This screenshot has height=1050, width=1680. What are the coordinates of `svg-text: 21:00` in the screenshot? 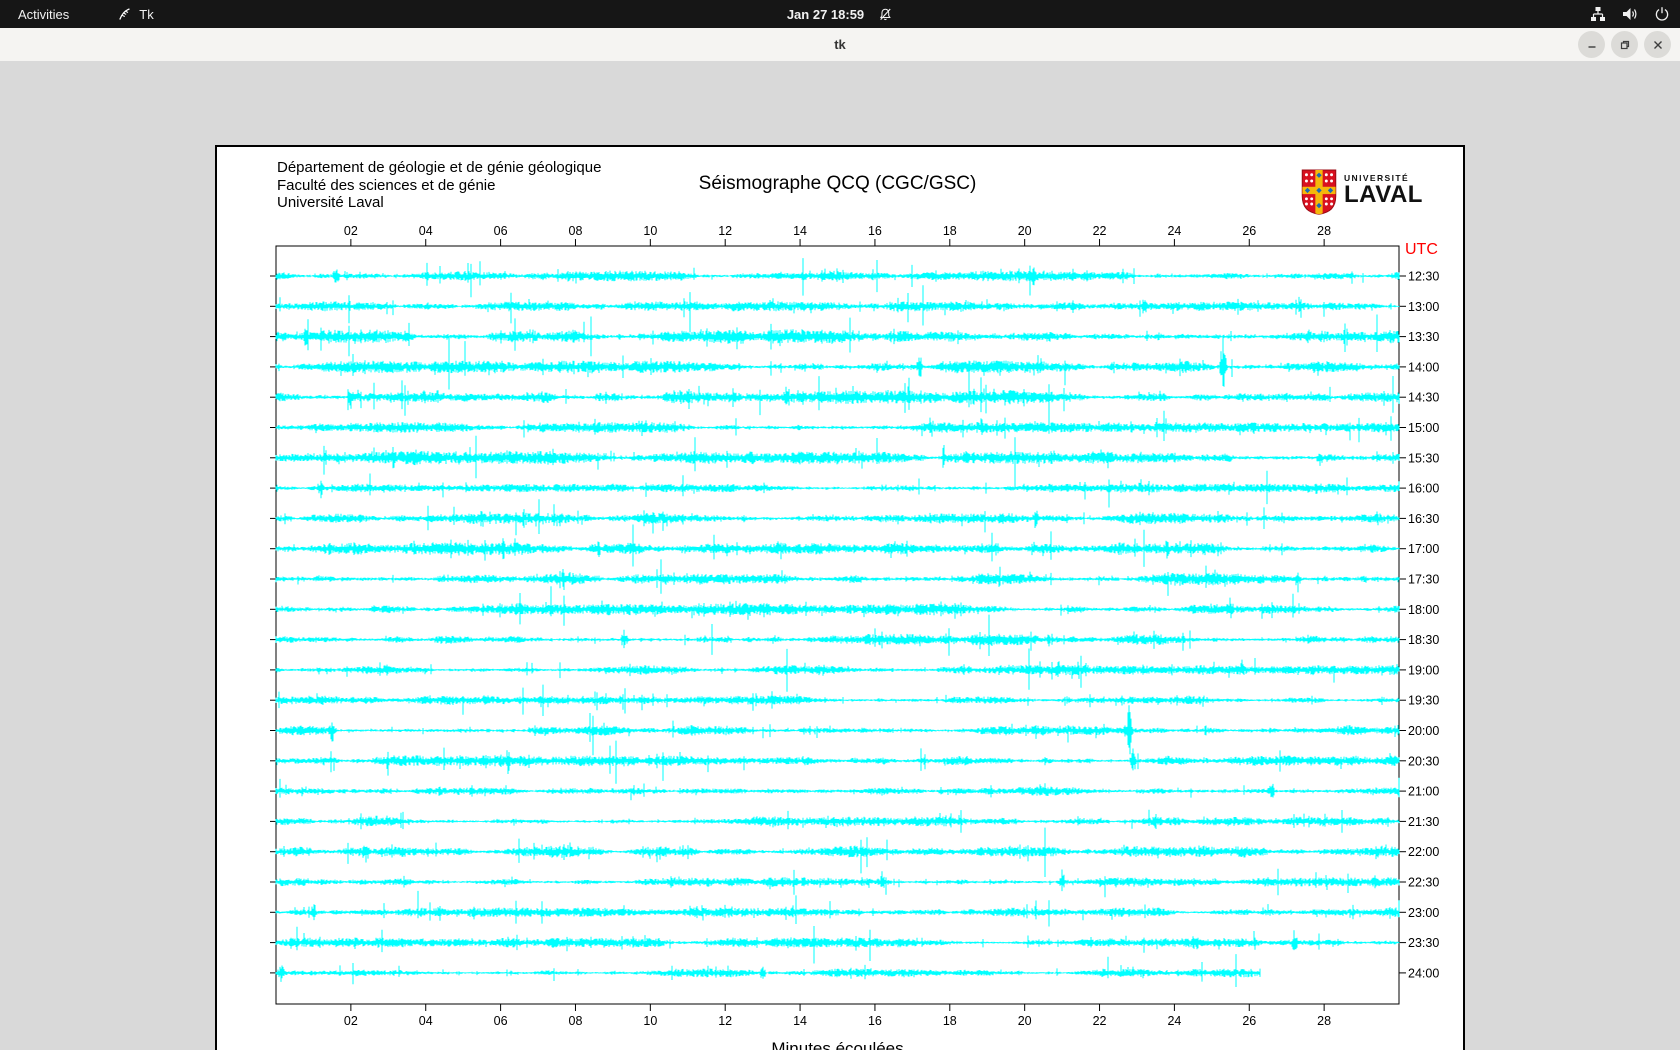 It's located at (1423, 792).